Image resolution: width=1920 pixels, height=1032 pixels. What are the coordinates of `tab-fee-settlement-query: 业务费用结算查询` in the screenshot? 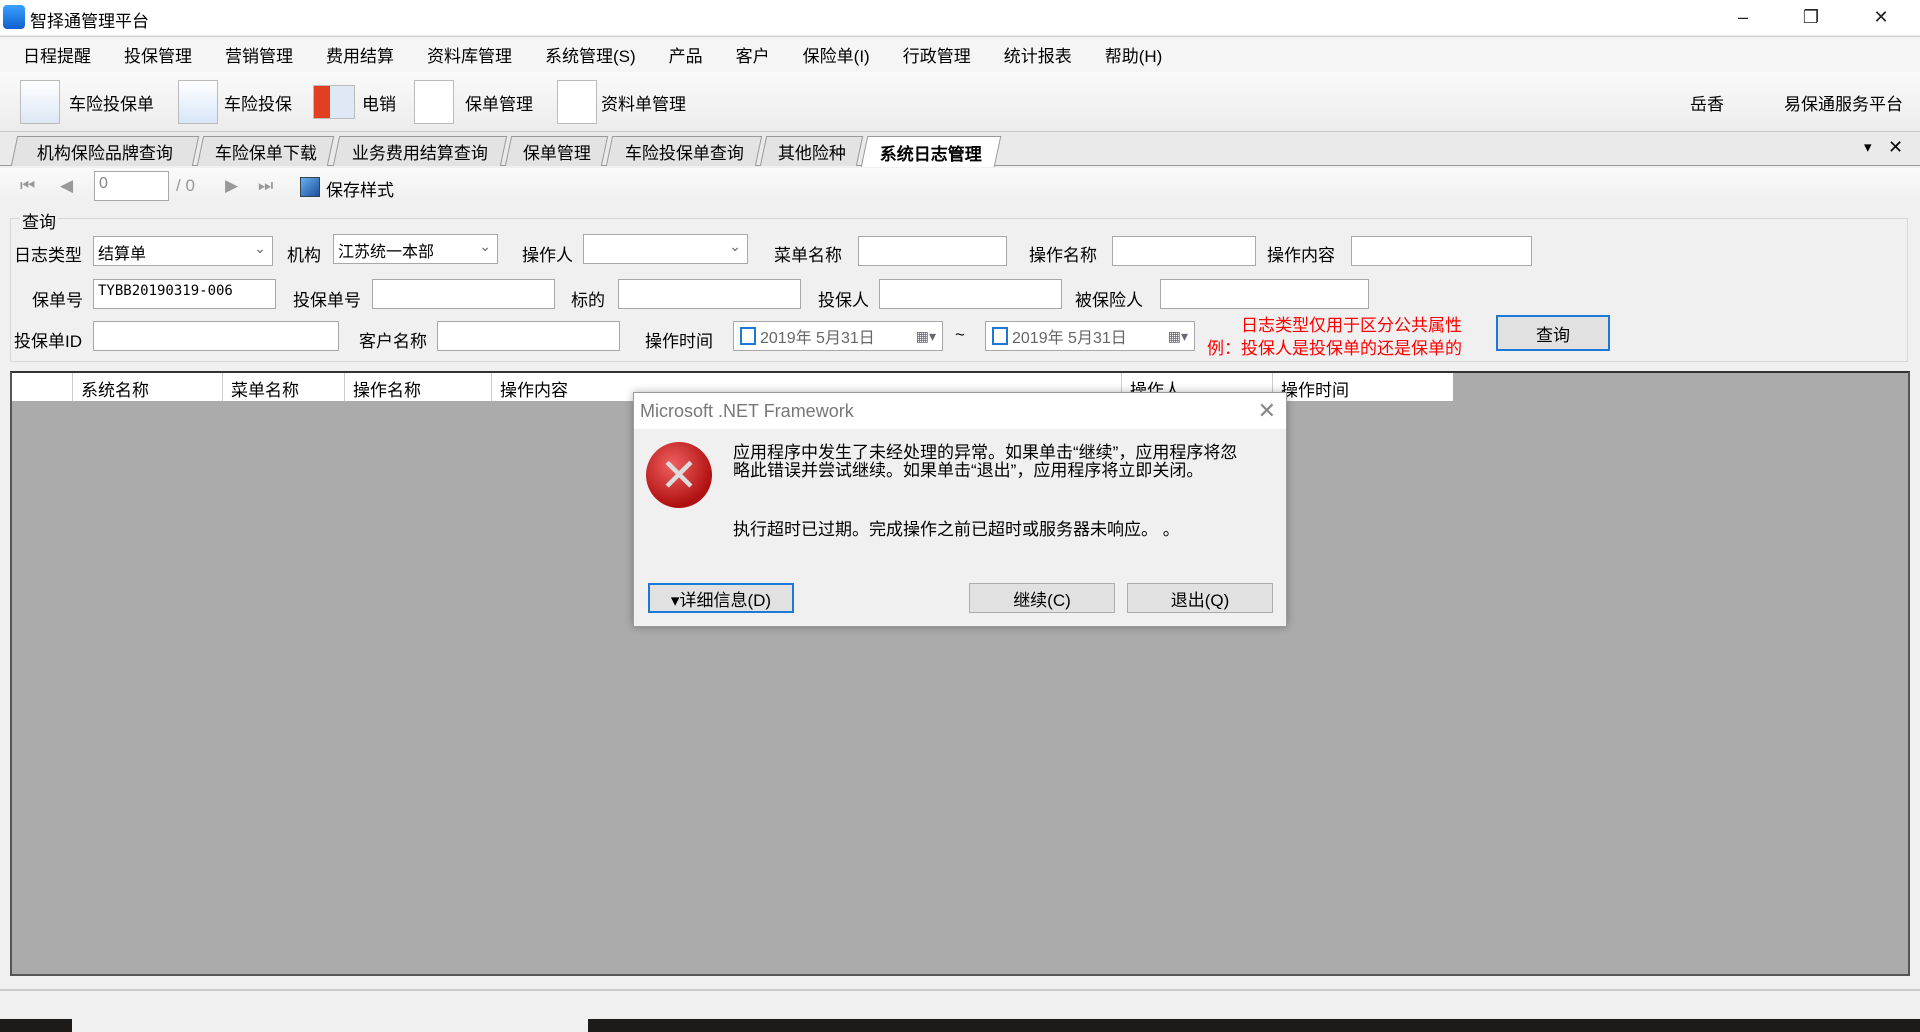 It's located at (420, 151).